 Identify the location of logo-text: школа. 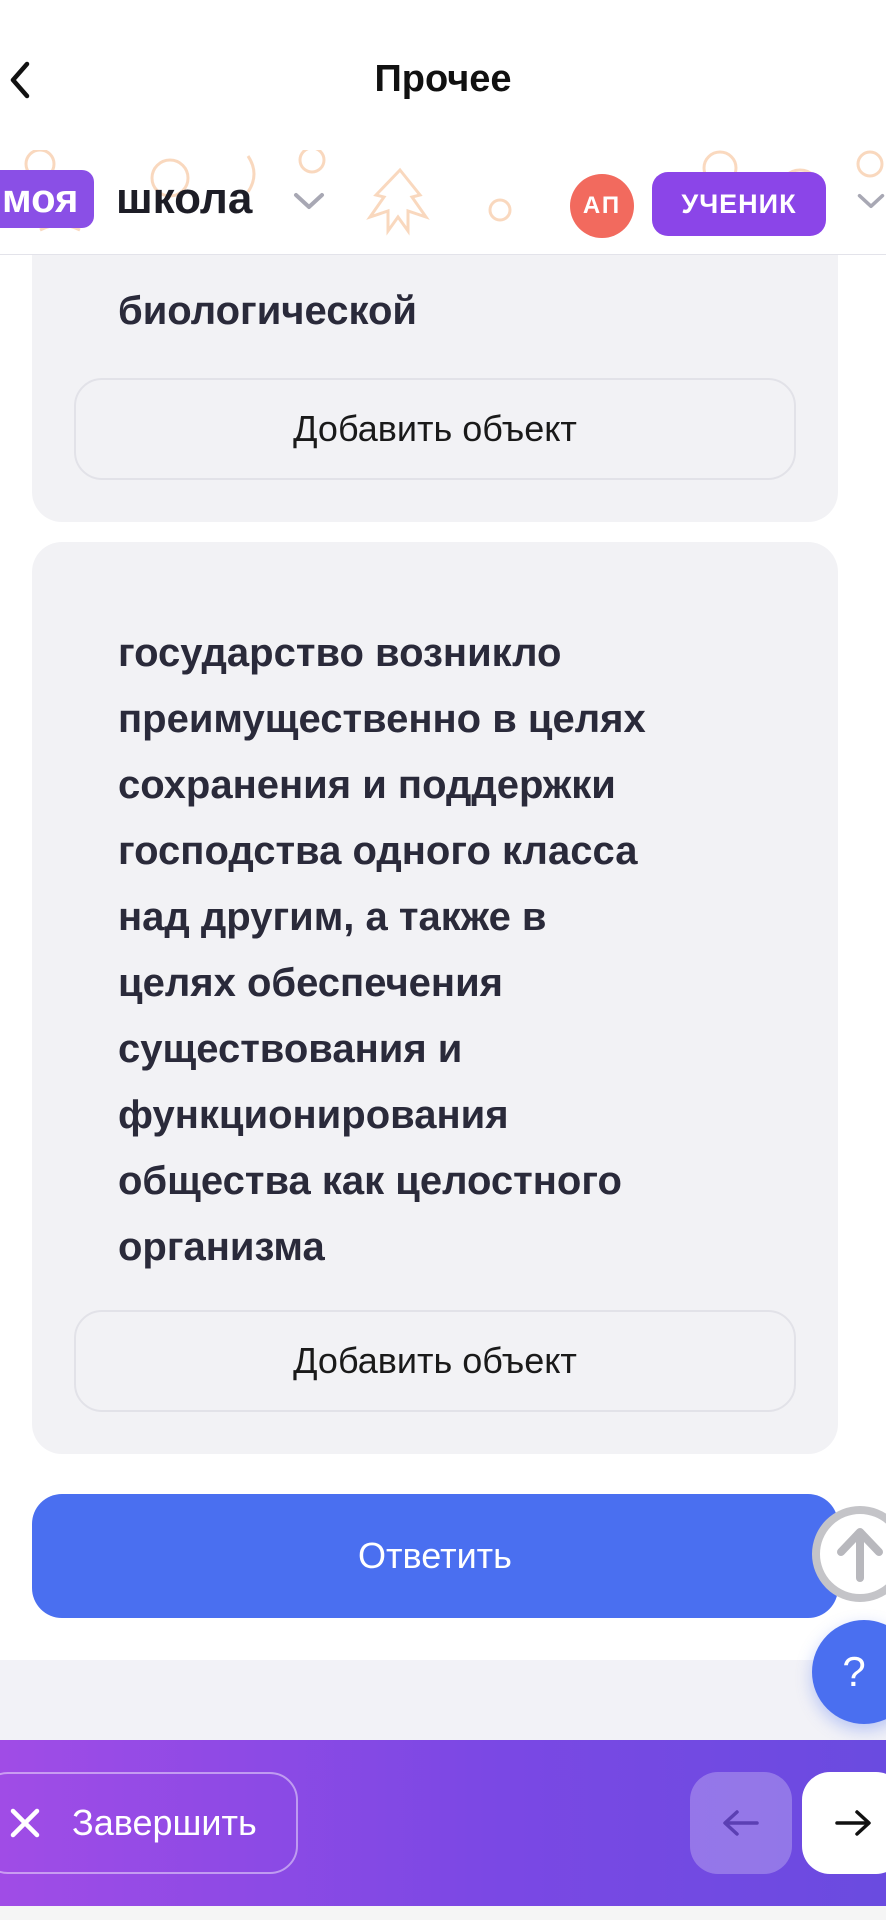
(184, 199).